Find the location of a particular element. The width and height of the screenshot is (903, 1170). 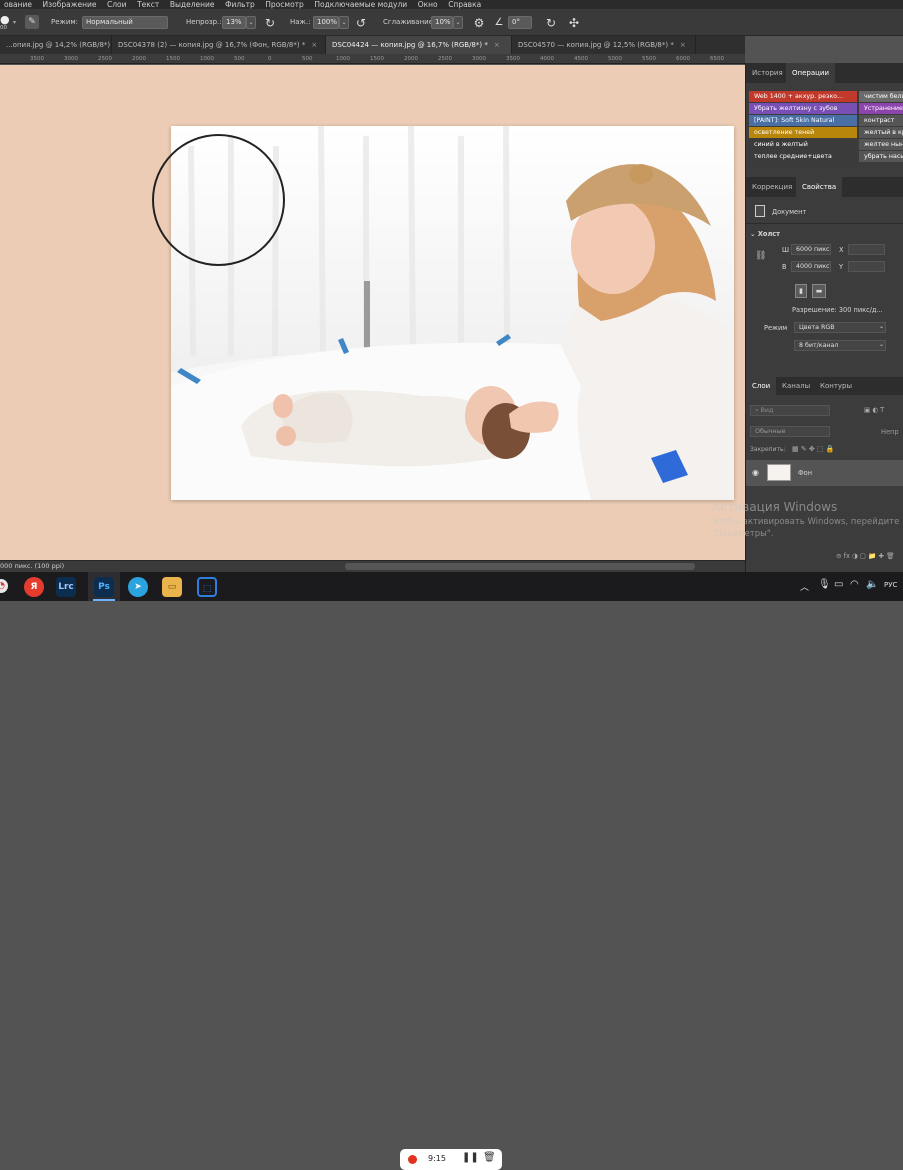

record-icon is located at coordinates (412, 1159).